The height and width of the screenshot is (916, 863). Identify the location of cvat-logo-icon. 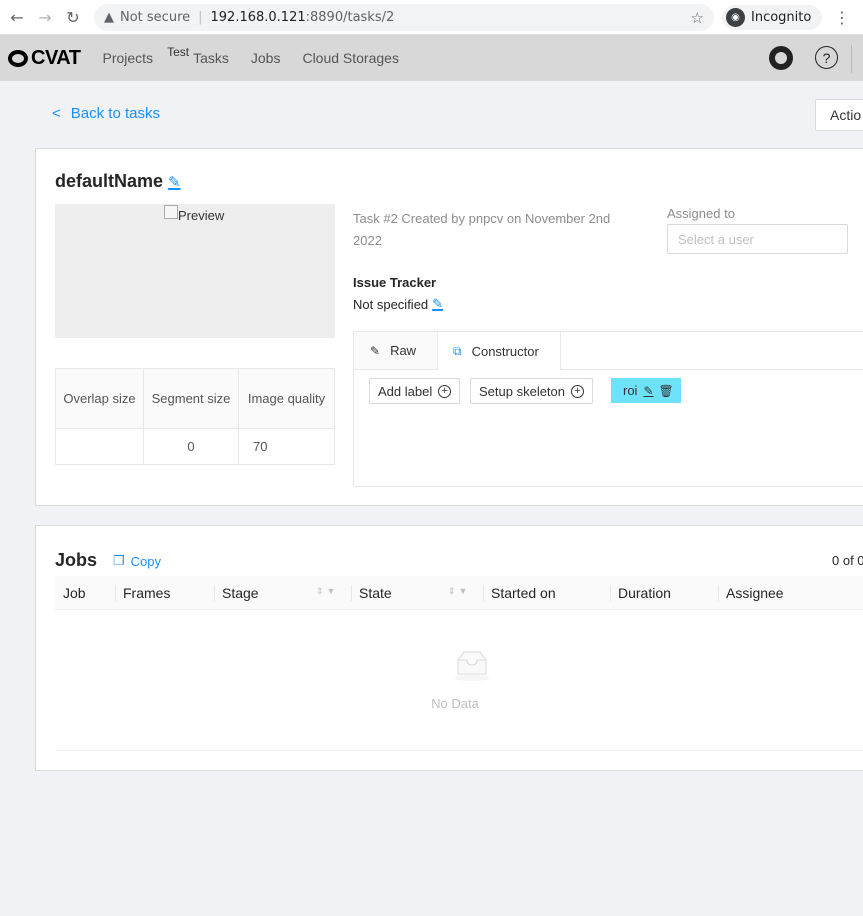
(18, 58).